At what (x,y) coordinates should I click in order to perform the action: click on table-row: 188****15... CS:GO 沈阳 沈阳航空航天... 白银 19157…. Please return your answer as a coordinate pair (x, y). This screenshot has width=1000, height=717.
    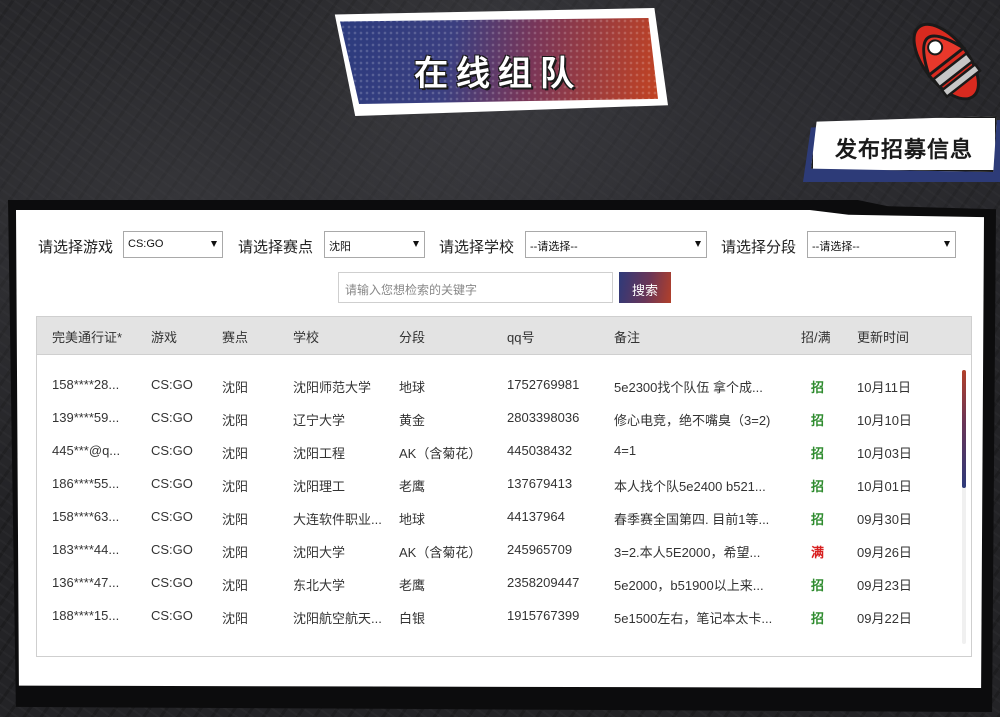
    Looking at the image, I should click on (500, 616).